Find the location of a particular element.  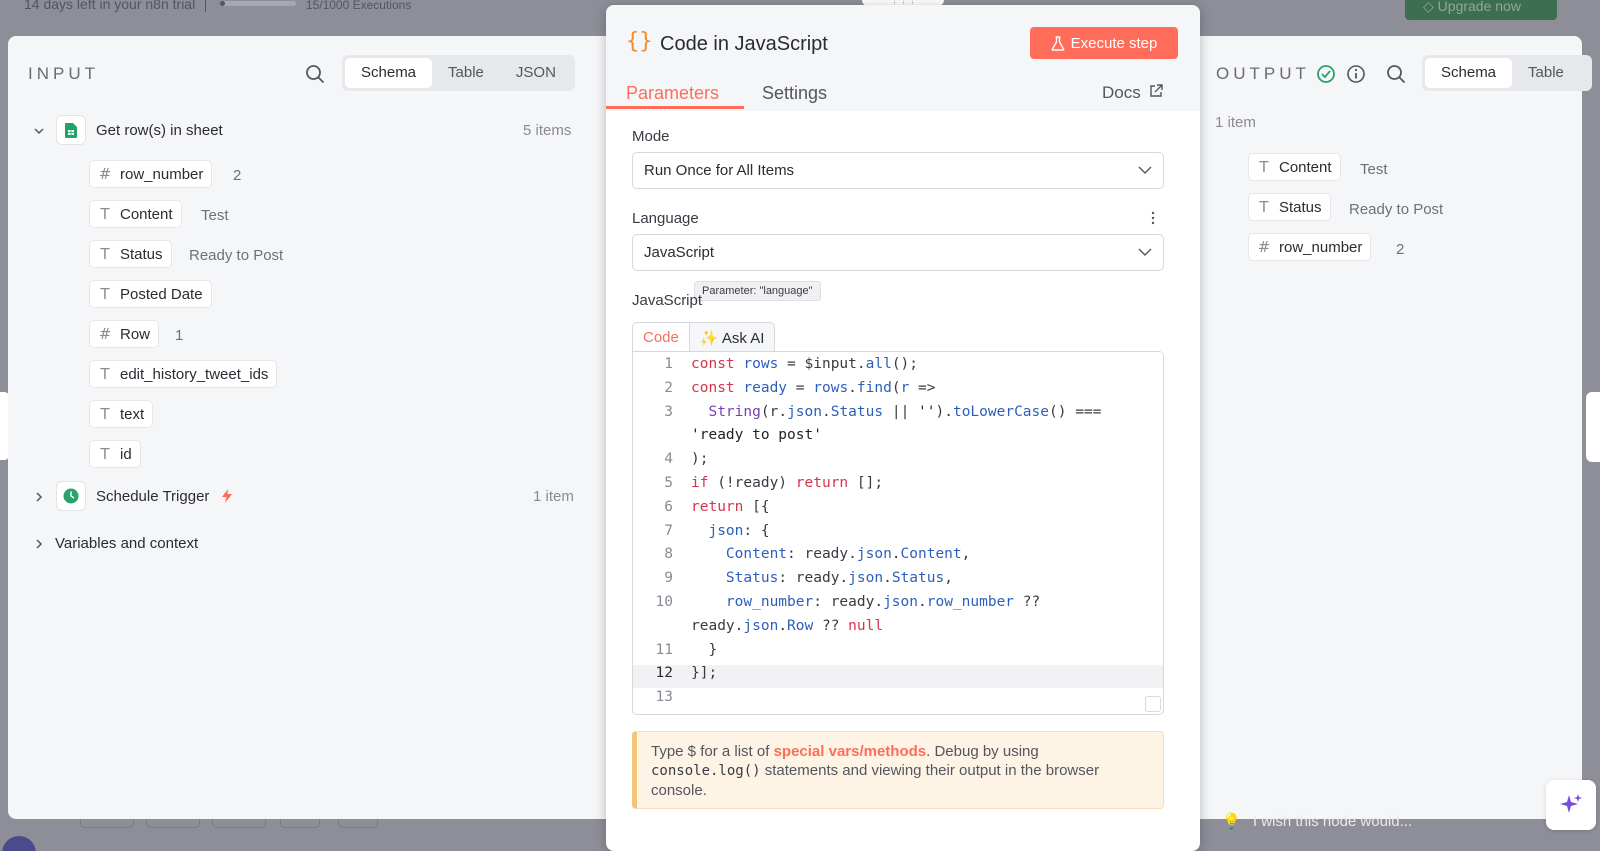

lightbulb-icon: 💡 is located at coordinates (1231, 821).